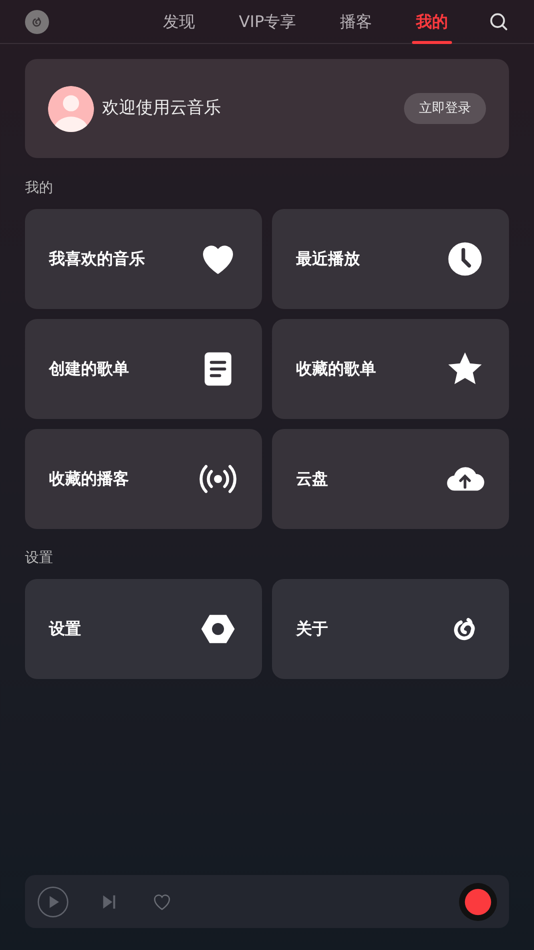 Image resolution: width=534 pixels, height=950 pixels. What do you see at coordinates (267, 22) in the screenshot?
I see `tab: VIP专享` at bounding box center [267, 22].